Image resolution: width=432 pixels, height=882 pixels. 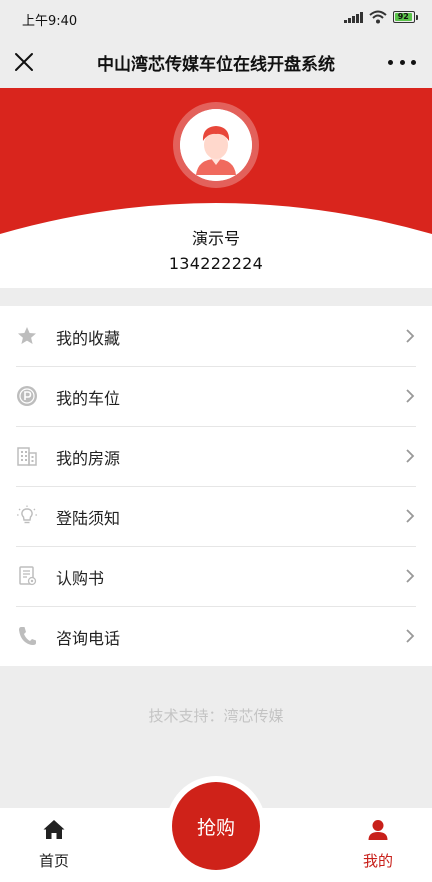 I want to click on tab-mine: 我的, so click(x=378, y=845).